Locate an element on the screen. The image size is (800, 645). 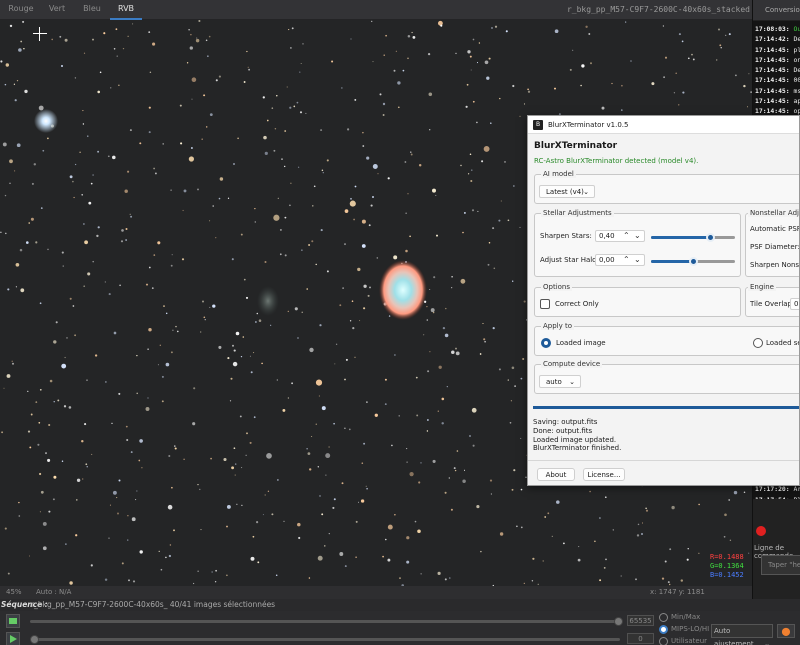
ring-nebula is located at coordinates (403, 290).